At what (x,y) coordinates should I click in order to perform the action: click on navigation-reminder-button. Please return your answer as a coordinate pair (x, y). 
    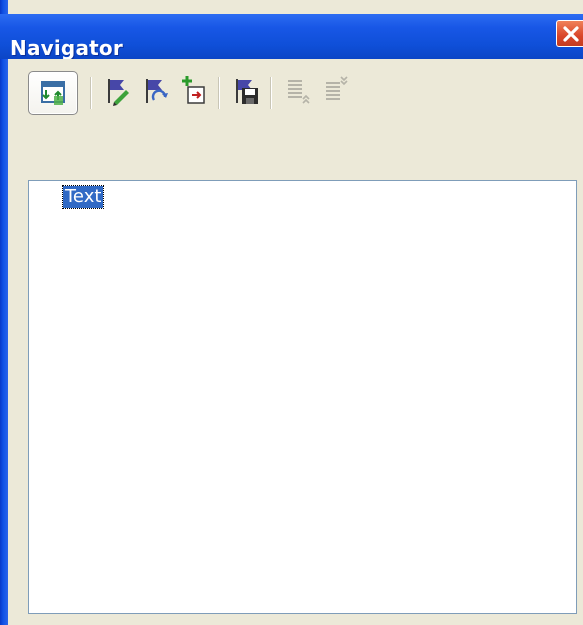
    Looking at the image, I should click on (156, 91).